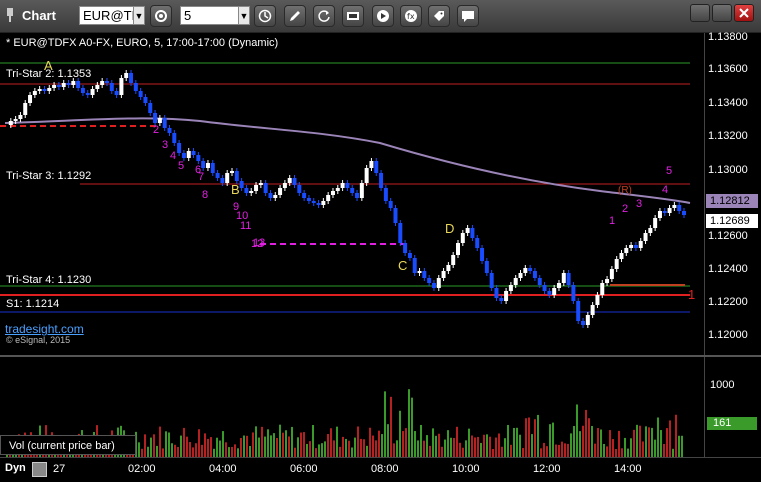  What do you see at coordinates (732, 201) in the screenshot?
I see `ma-price-tag: 1.12812` at bounding box center [732, 201].